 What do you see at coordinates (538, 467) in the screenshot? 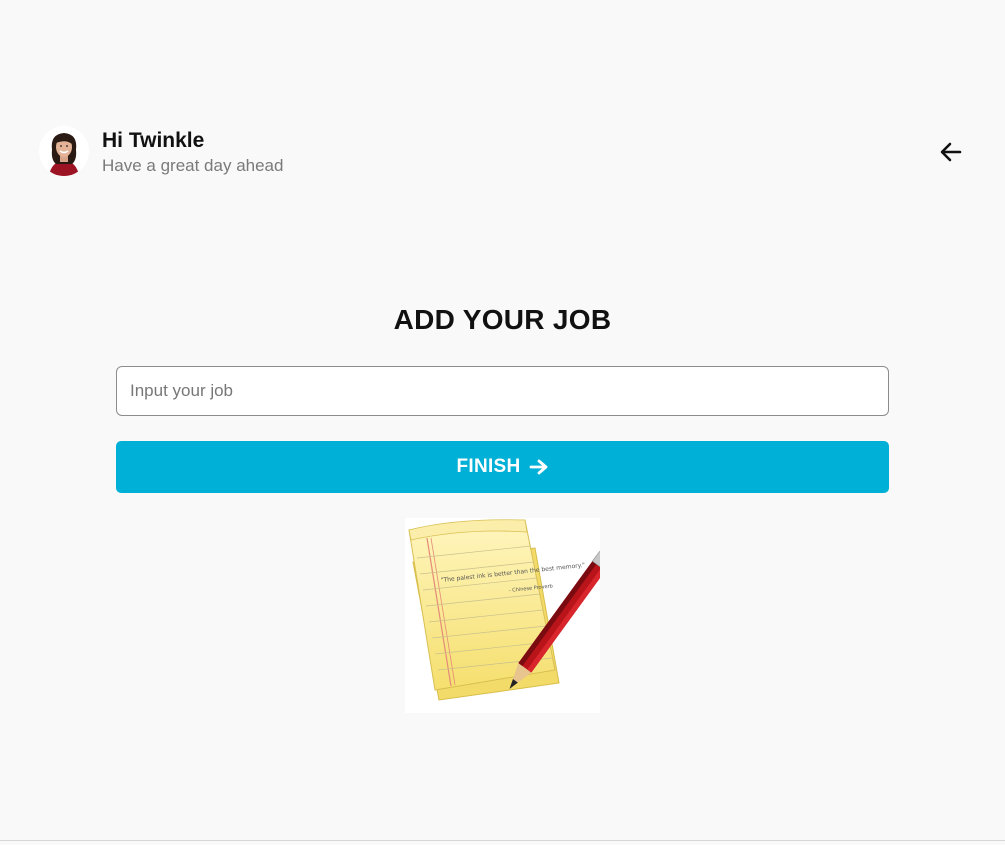
I see `arrow-right-icon` at bounding box center [538, 467].